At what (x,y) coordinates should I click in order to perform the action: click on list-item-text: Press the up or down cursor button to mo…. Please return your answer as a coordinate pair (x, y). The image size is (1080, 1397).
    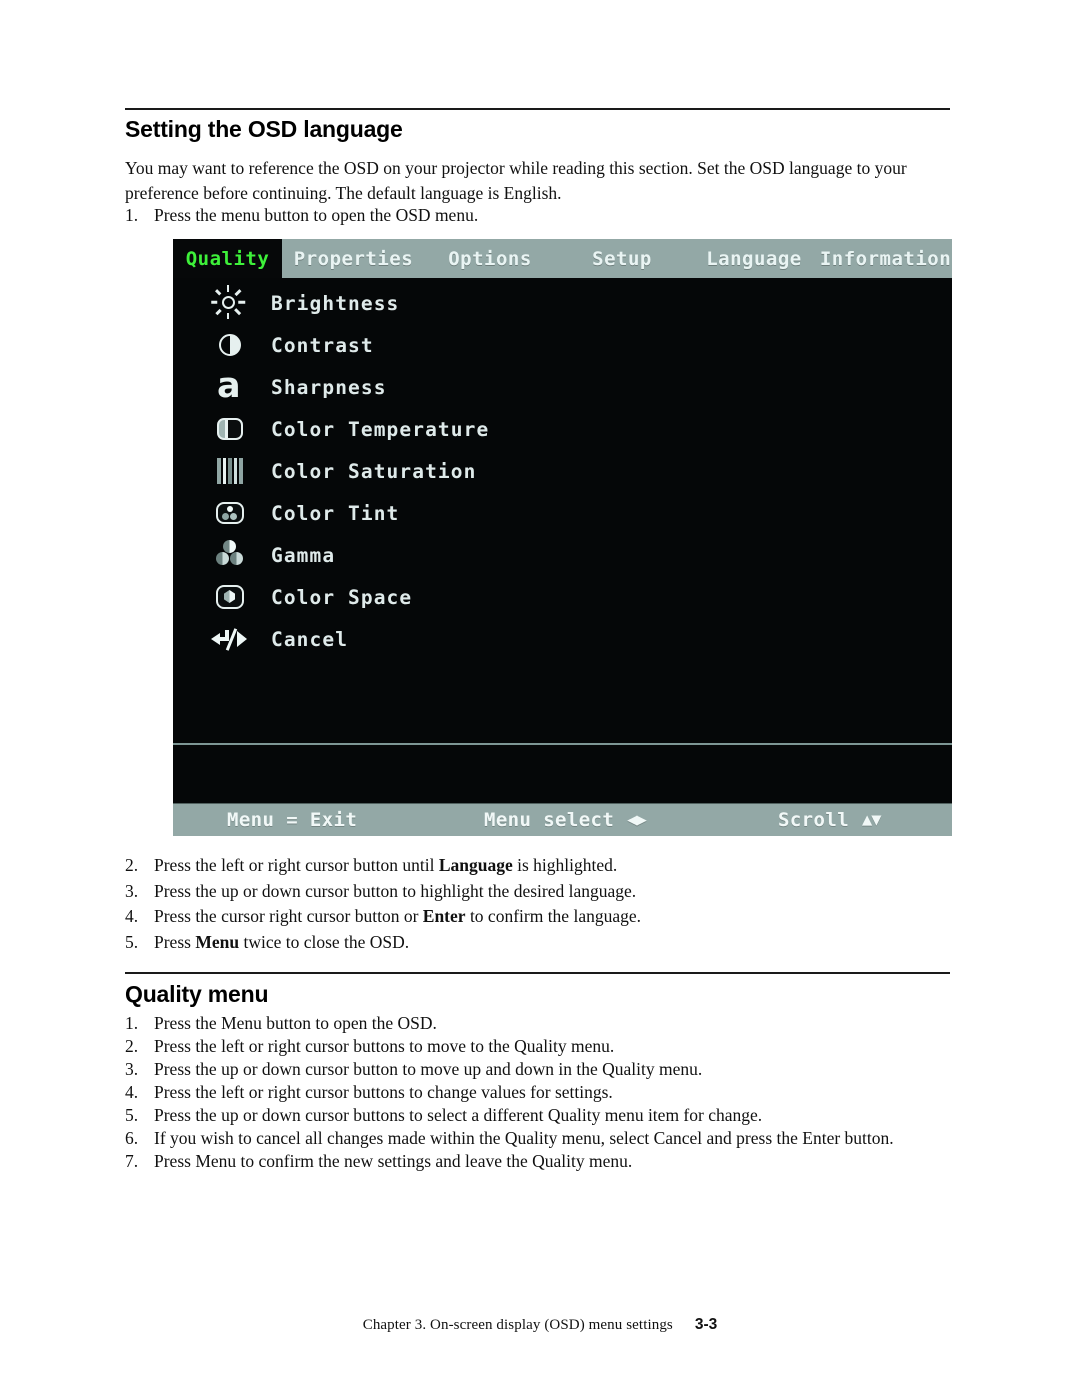
    Looking at the image, I should click on (428, 1069).